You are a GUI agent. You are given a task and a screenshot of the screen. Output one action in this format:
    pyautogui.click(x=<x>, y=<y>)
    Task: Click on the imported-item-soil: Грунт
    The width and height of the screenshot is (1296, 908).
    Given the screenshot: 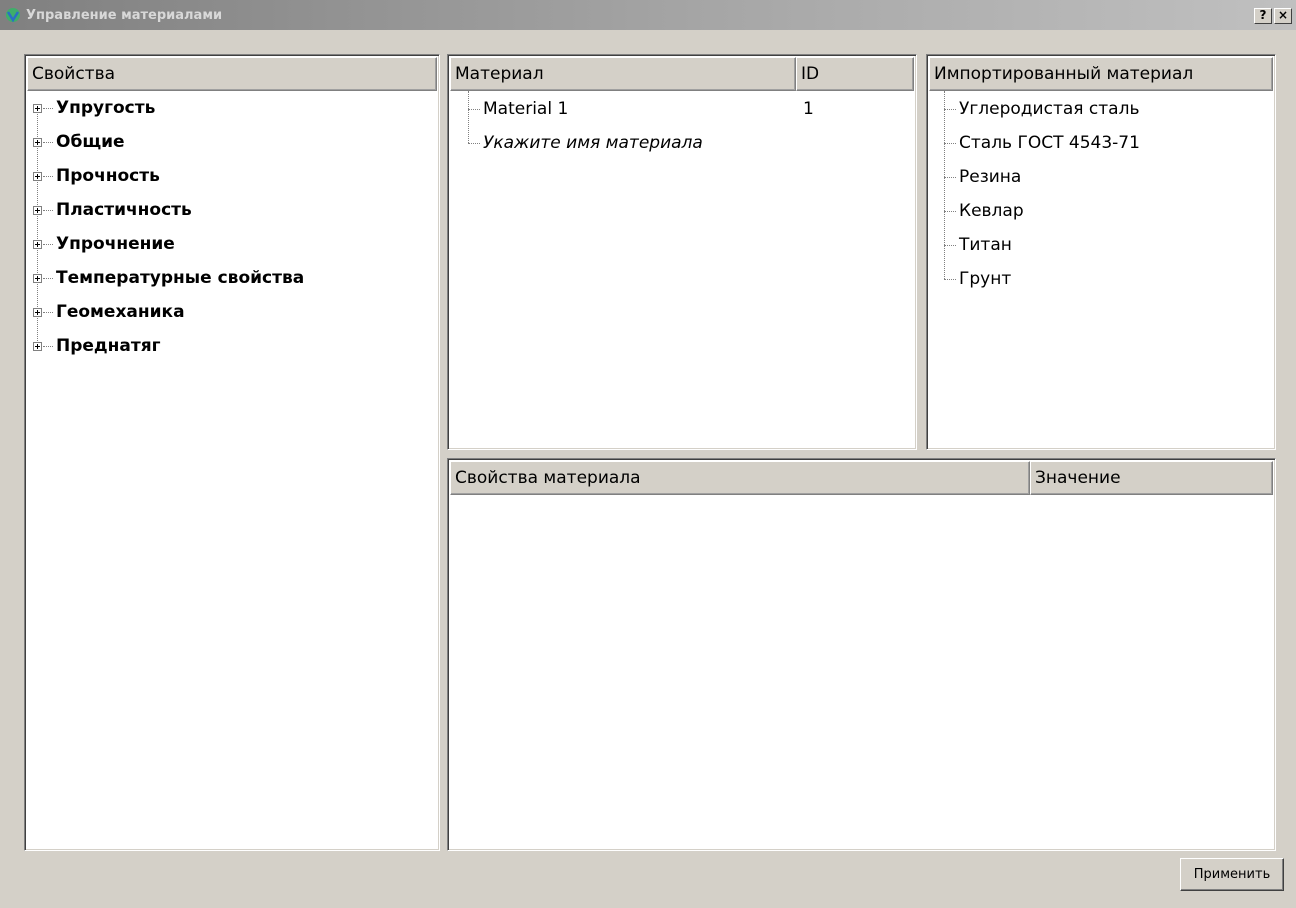 What is the action you would take?
    pyautogui.click(x=985, y=279)
    